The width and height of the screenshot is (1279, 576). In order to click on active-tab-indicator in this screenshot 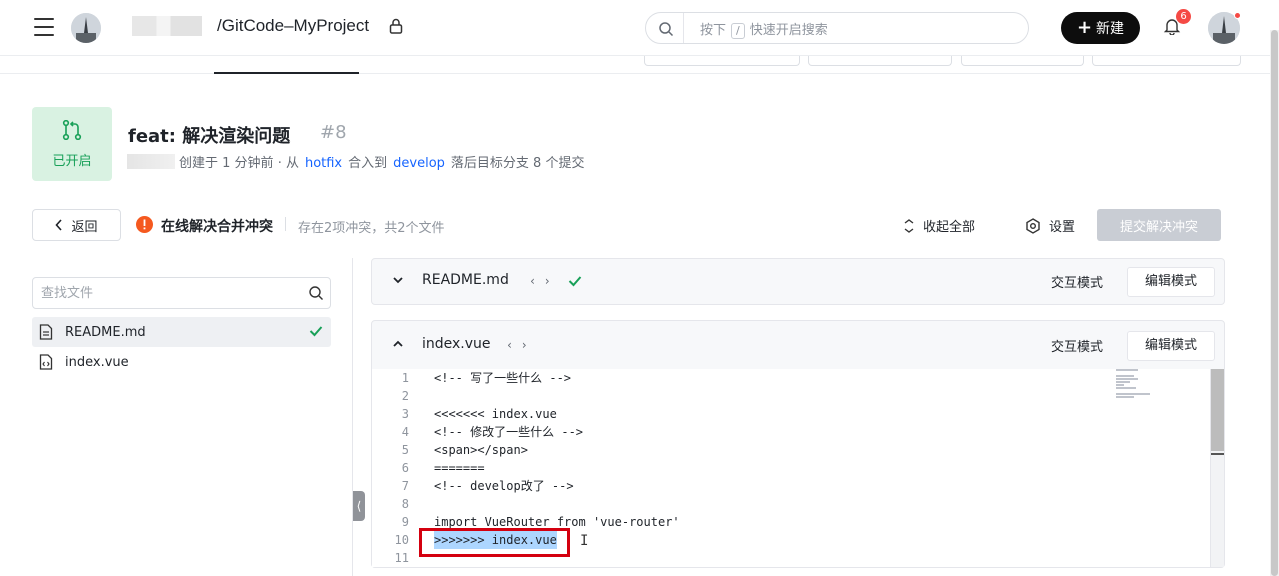, I will do `click(286, 73)`.